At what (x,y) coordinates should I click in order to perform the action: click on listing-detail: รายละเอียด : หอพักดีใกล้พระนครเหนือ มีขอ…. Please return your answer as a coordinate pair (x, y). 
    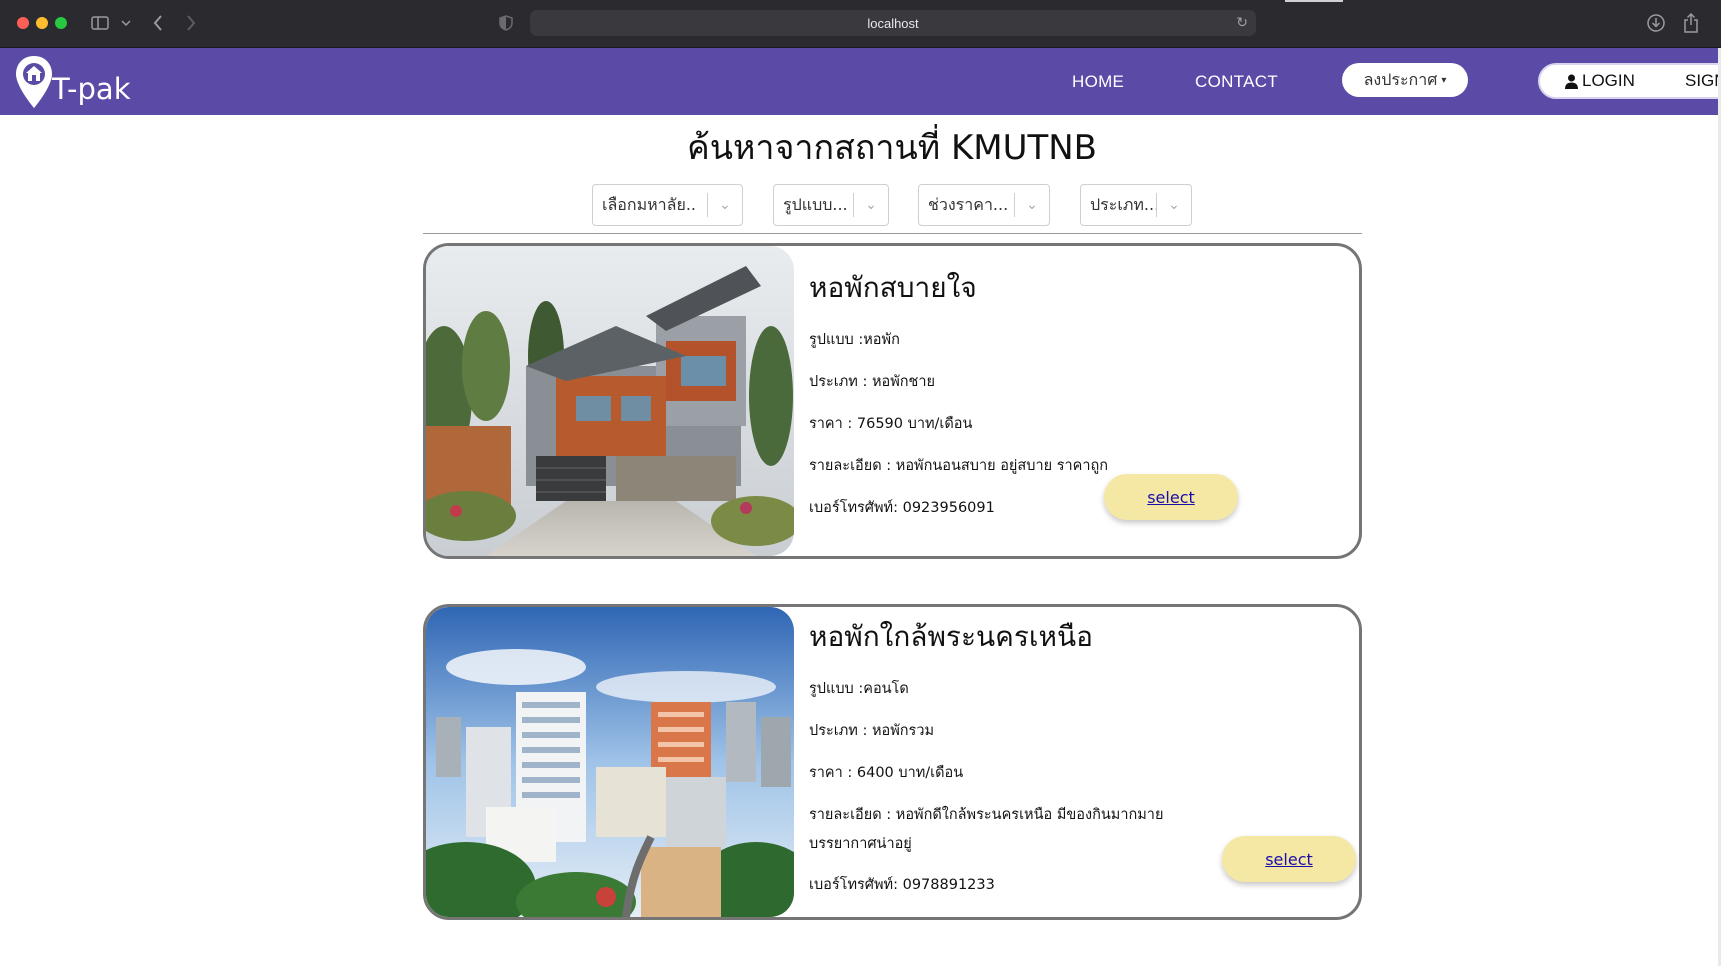
    Looking at the image, I should click on (986, 815).